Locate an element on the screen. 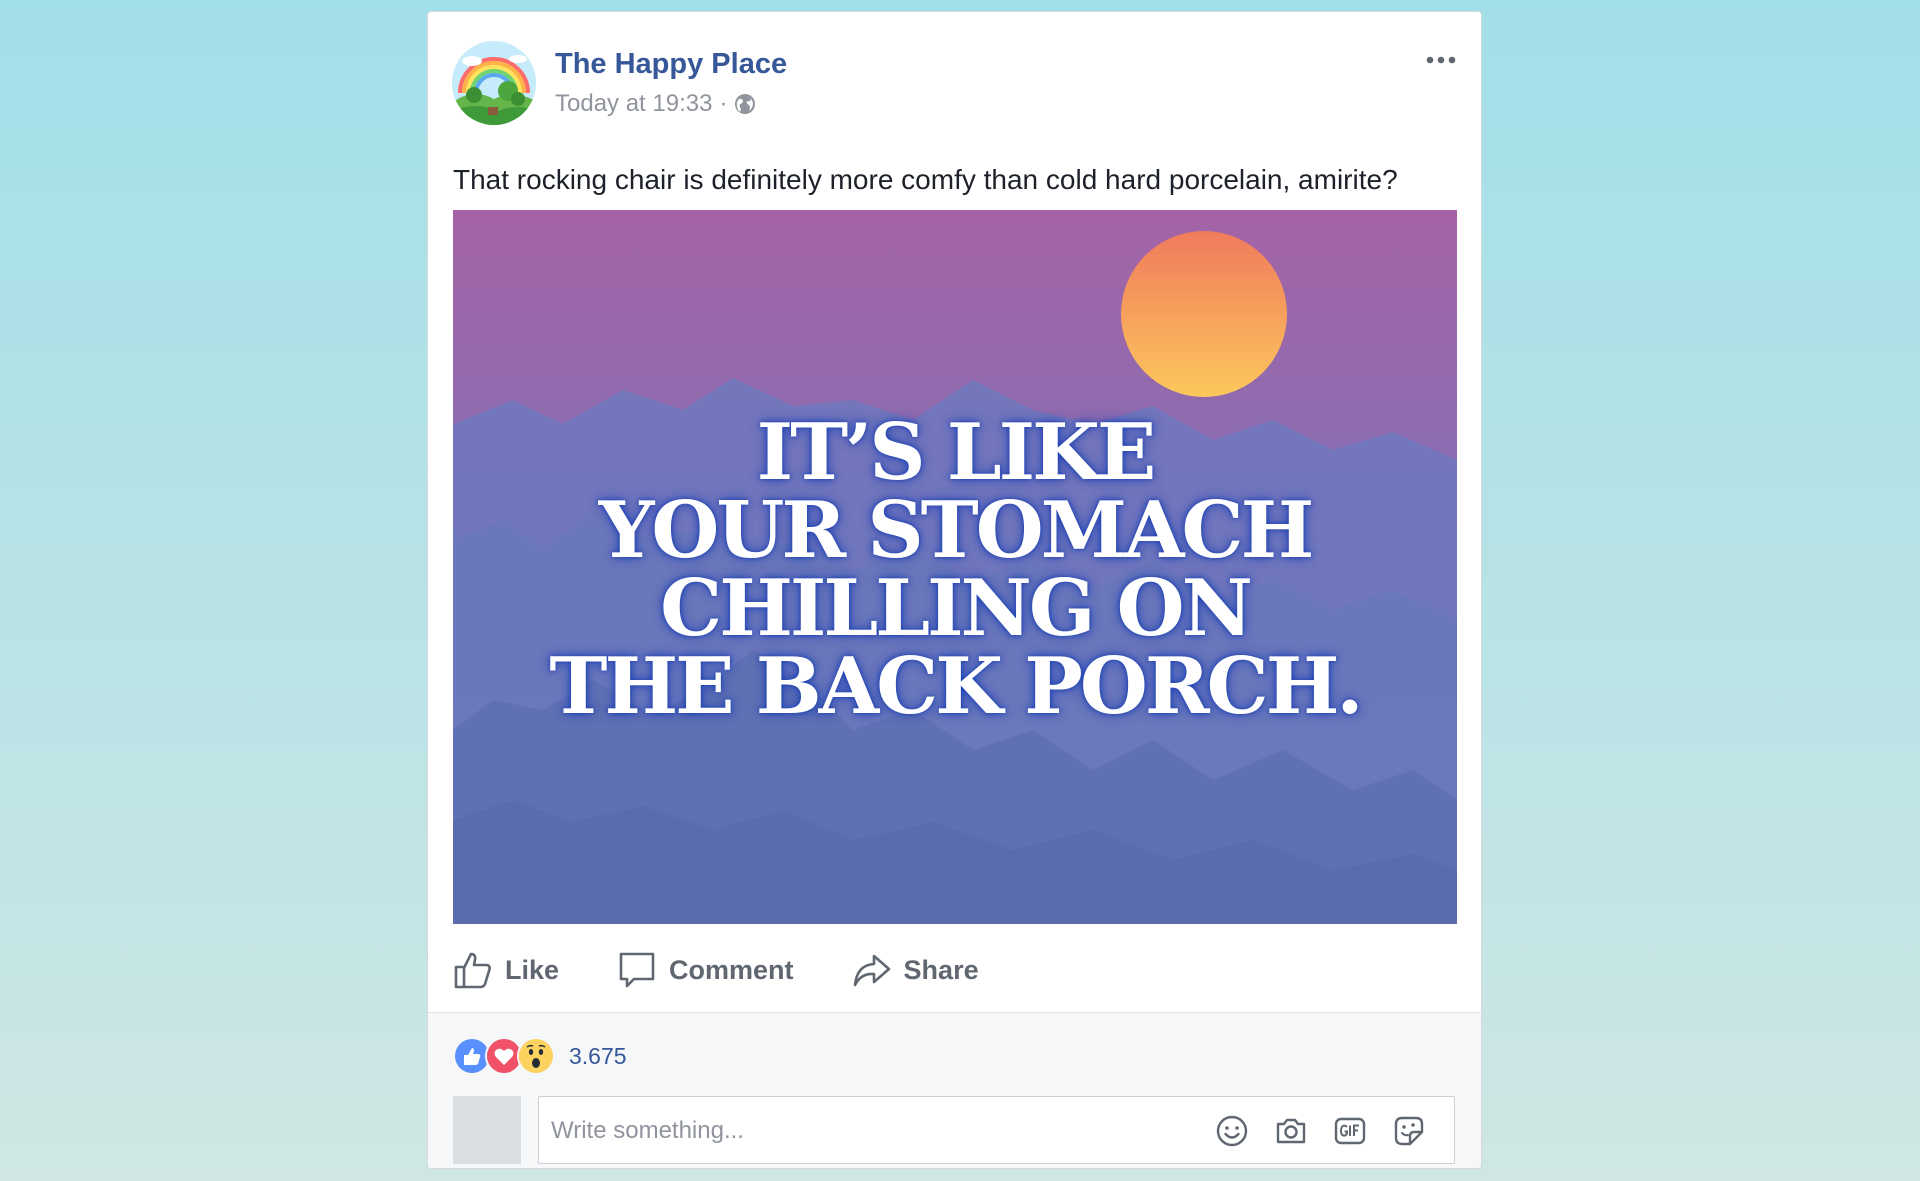 This screenshot has width=1920, height=1181. headline-line: CHILLING ON is located at coordinates (956, 608).